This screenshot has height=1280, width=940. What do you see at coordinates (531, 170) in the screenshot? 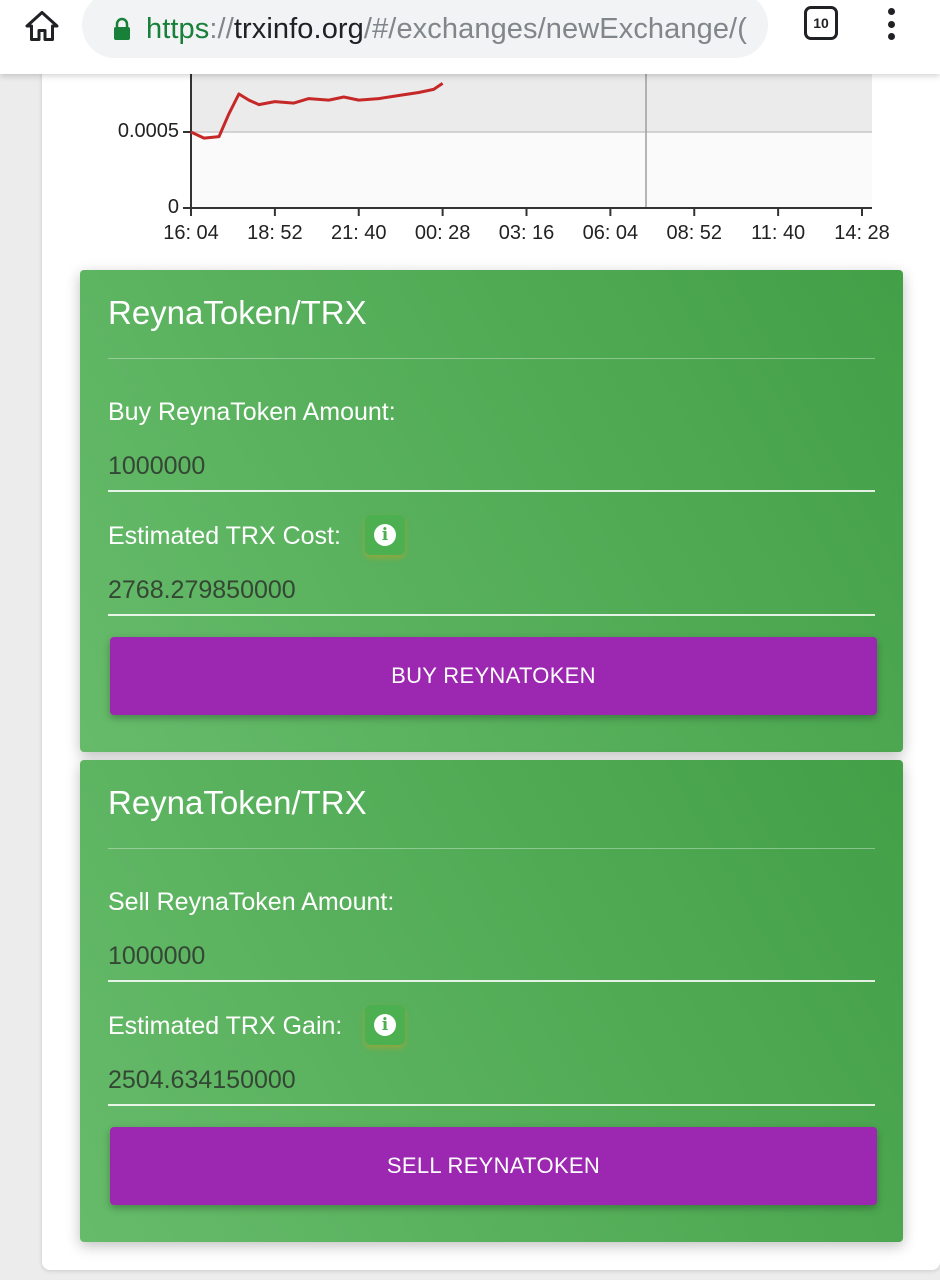
I see `chart-lower-band` at bounding box center [531, 170].